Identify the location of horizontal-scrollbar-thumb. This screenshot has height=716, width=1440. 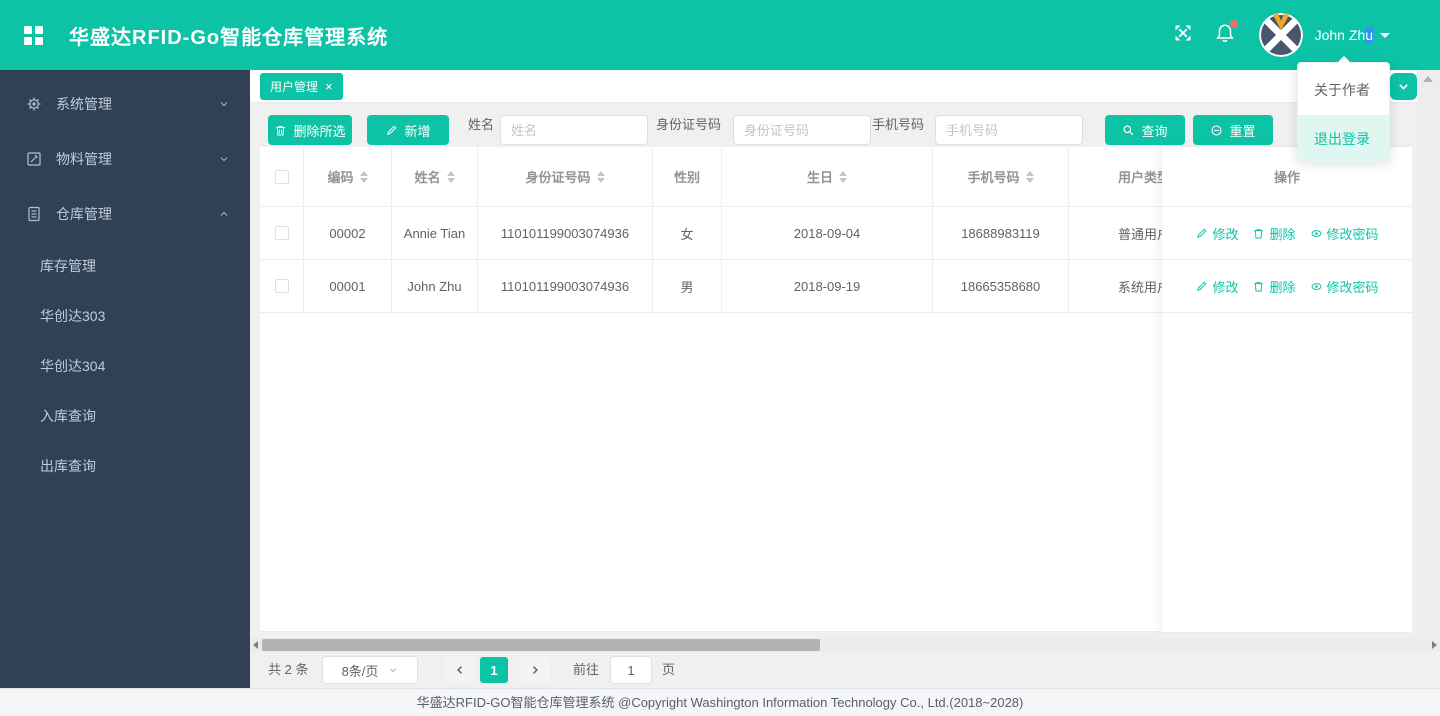
(541, 645).